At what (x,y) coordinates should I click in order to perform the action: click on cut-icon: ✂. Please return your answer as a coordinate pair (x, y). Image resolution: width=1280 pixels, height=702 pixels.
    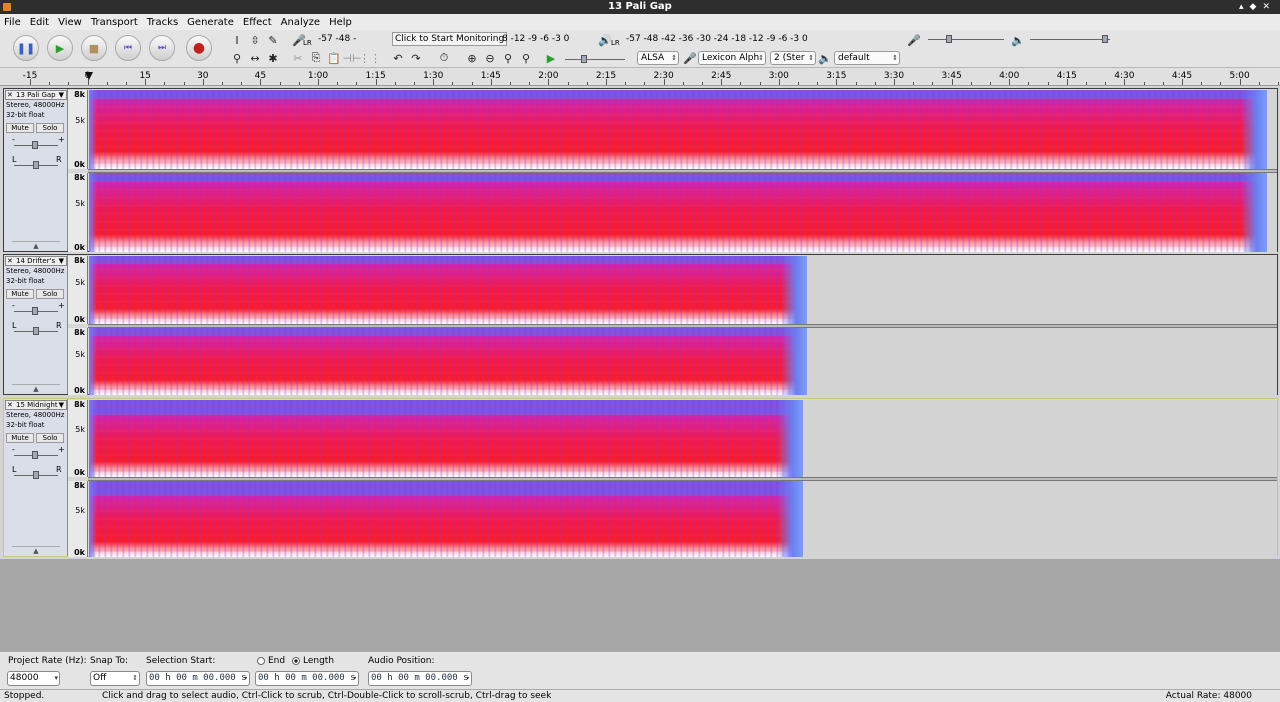
    Looking at the image, I should click on (298, 58).